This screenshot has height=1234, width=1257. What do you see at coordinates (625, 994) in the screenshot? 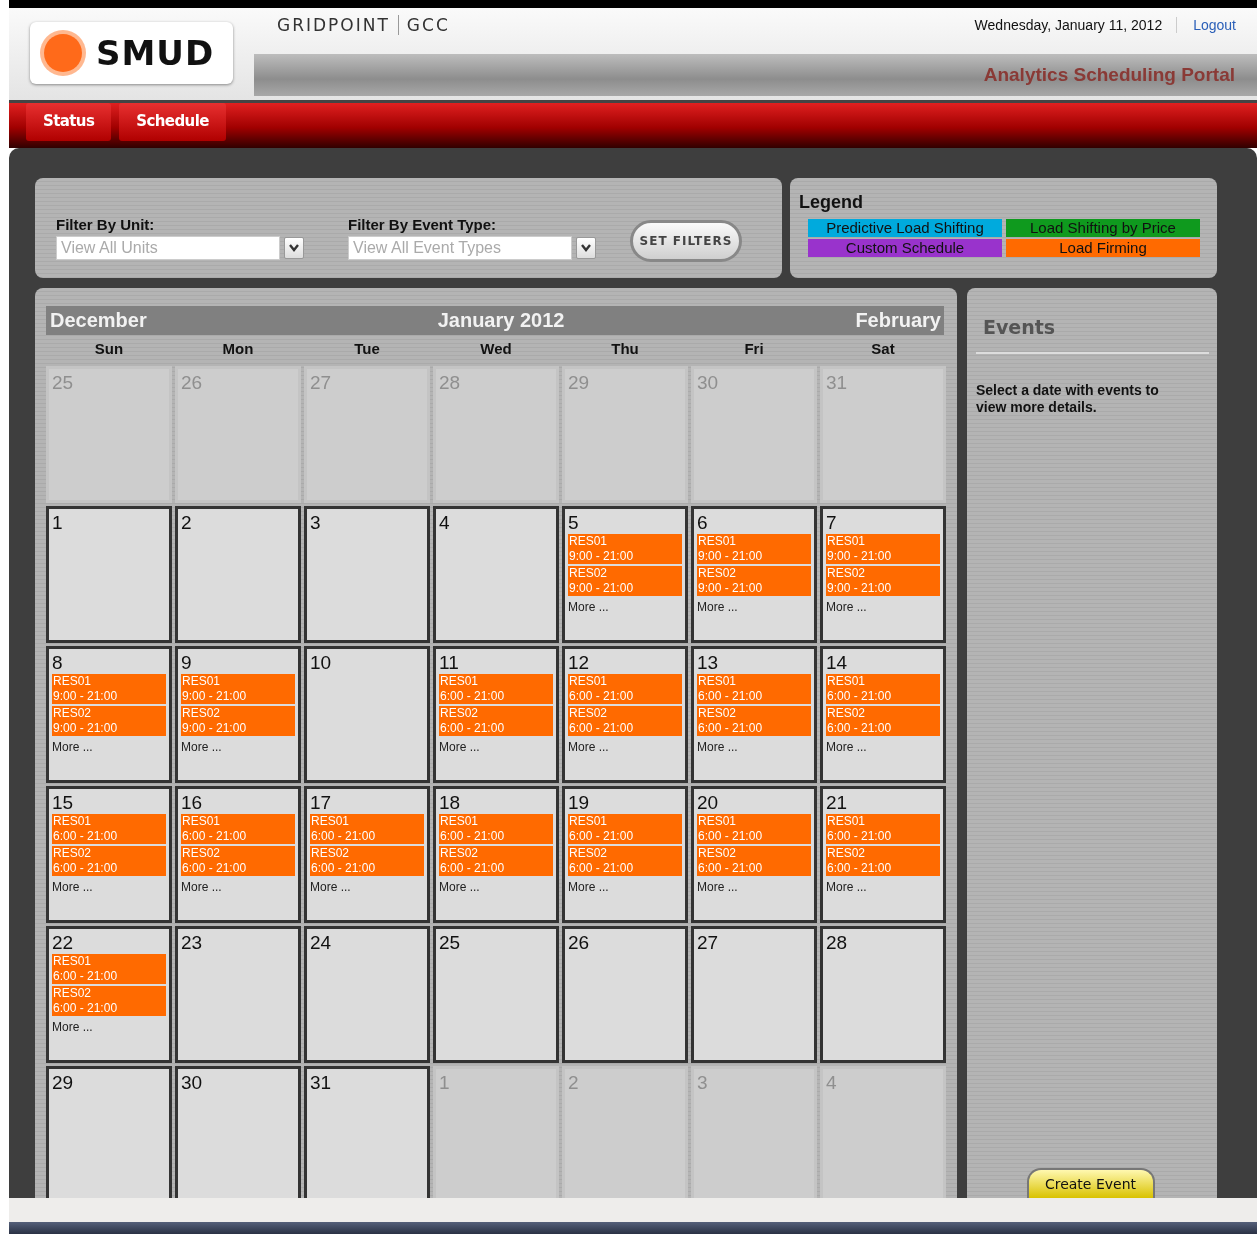
I see `day-cell: 26` at bounding box center [625, 994].